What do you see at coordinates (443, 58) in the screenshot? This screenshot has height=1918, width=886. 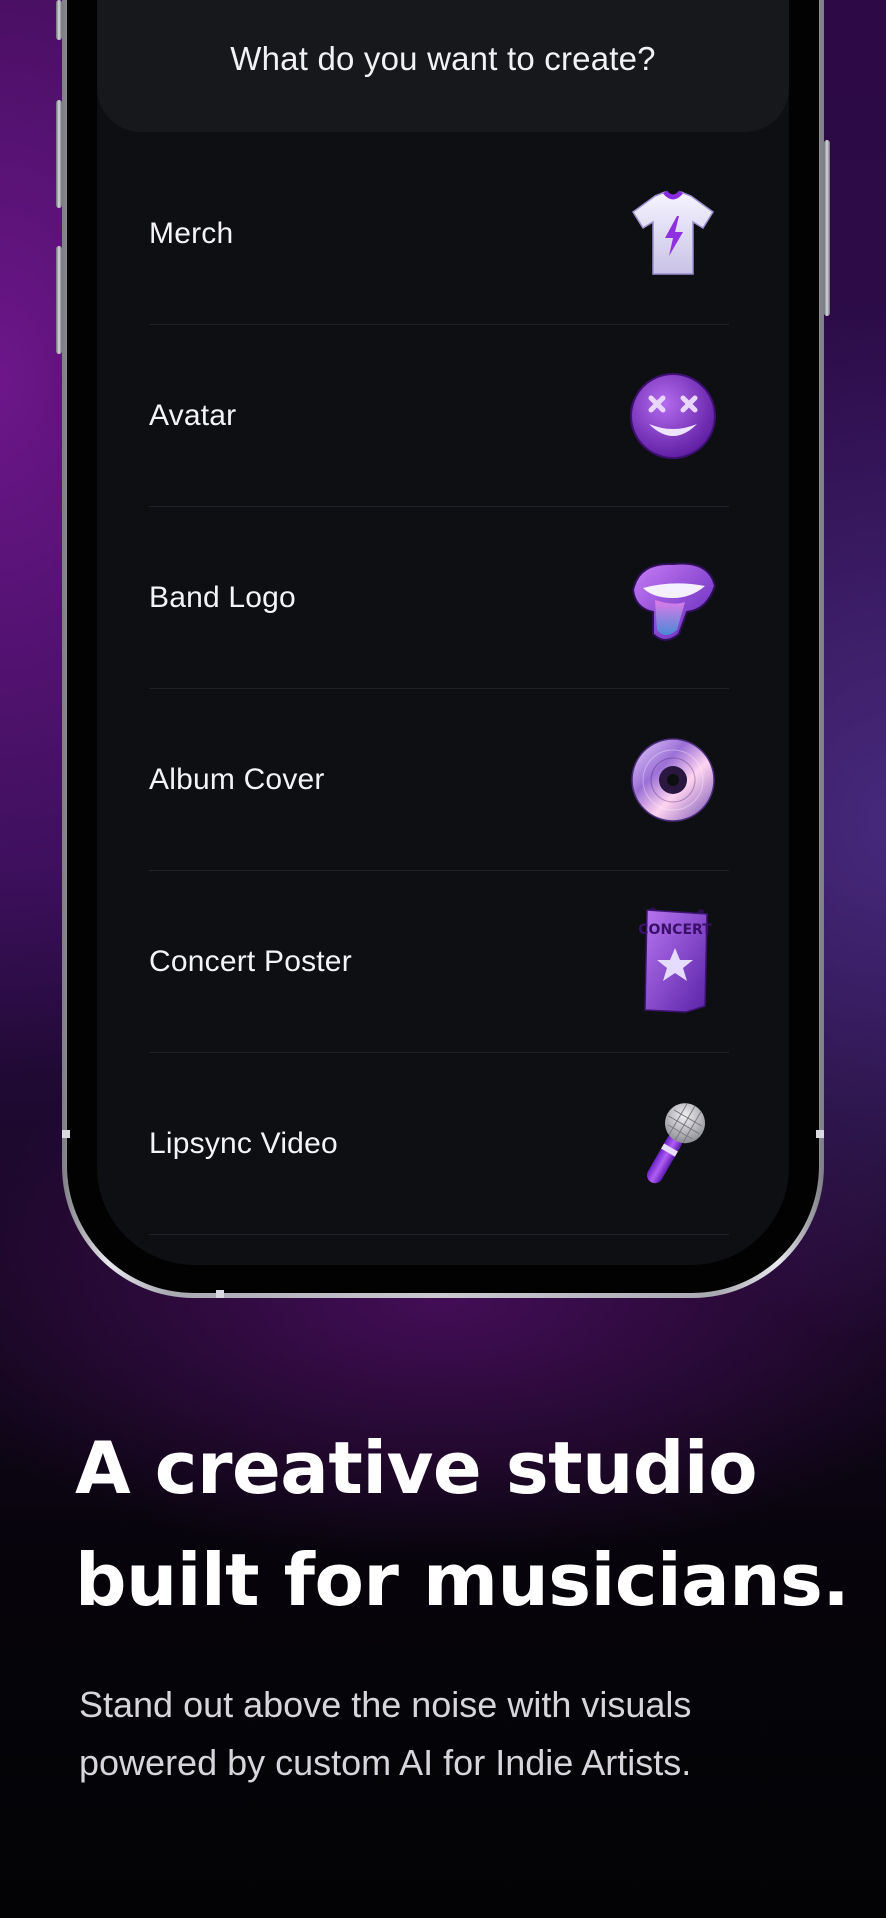 I see `page-title: What do you want to create?` at bounding box center [443, 58].